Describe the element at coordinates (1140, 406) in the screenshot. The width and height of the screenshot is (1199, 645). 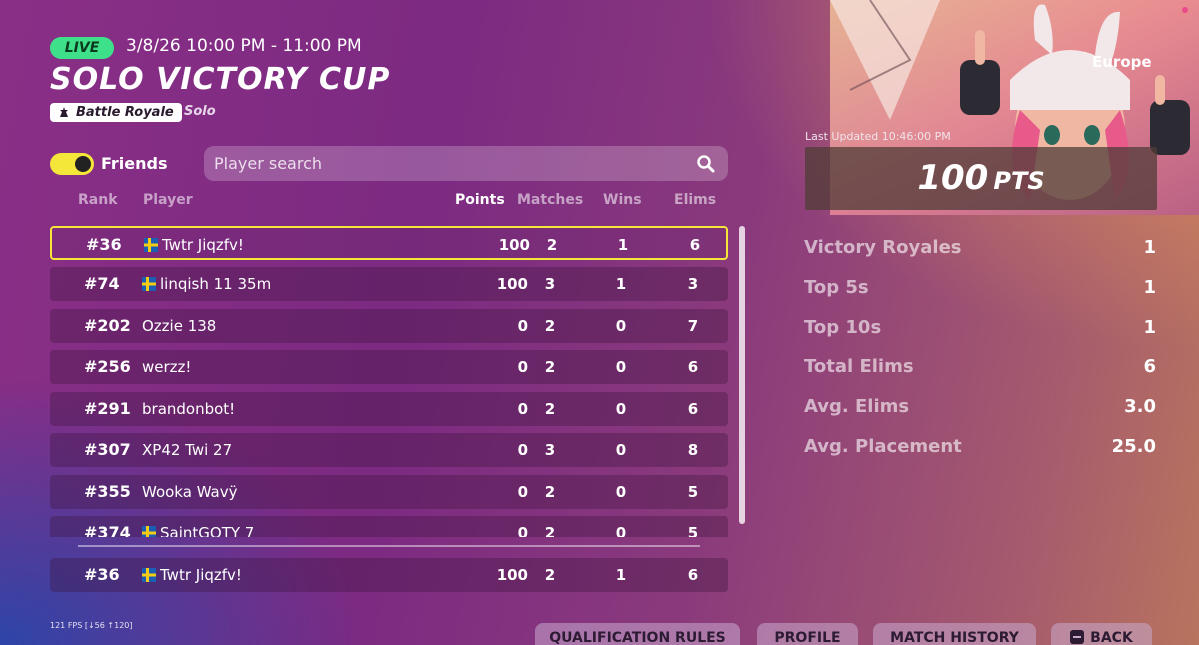
I see `stat-value: 3.0` at that location.